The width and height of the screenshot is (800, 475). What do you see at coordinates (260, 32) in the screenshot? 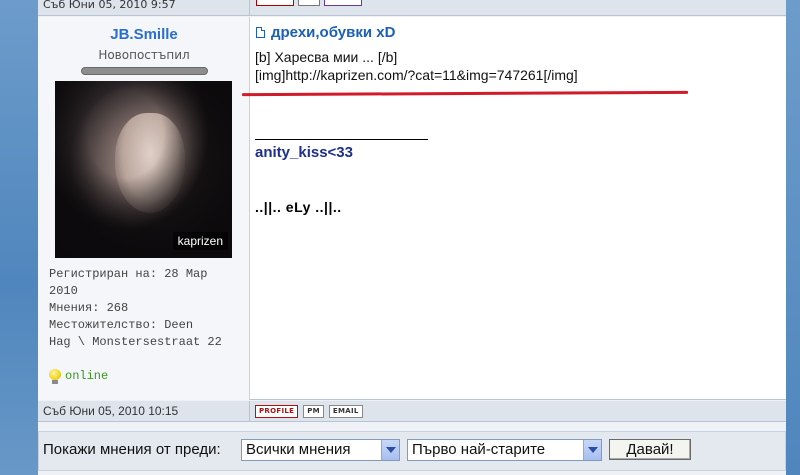
I see `document-icon` at bounding box center [260, 32].